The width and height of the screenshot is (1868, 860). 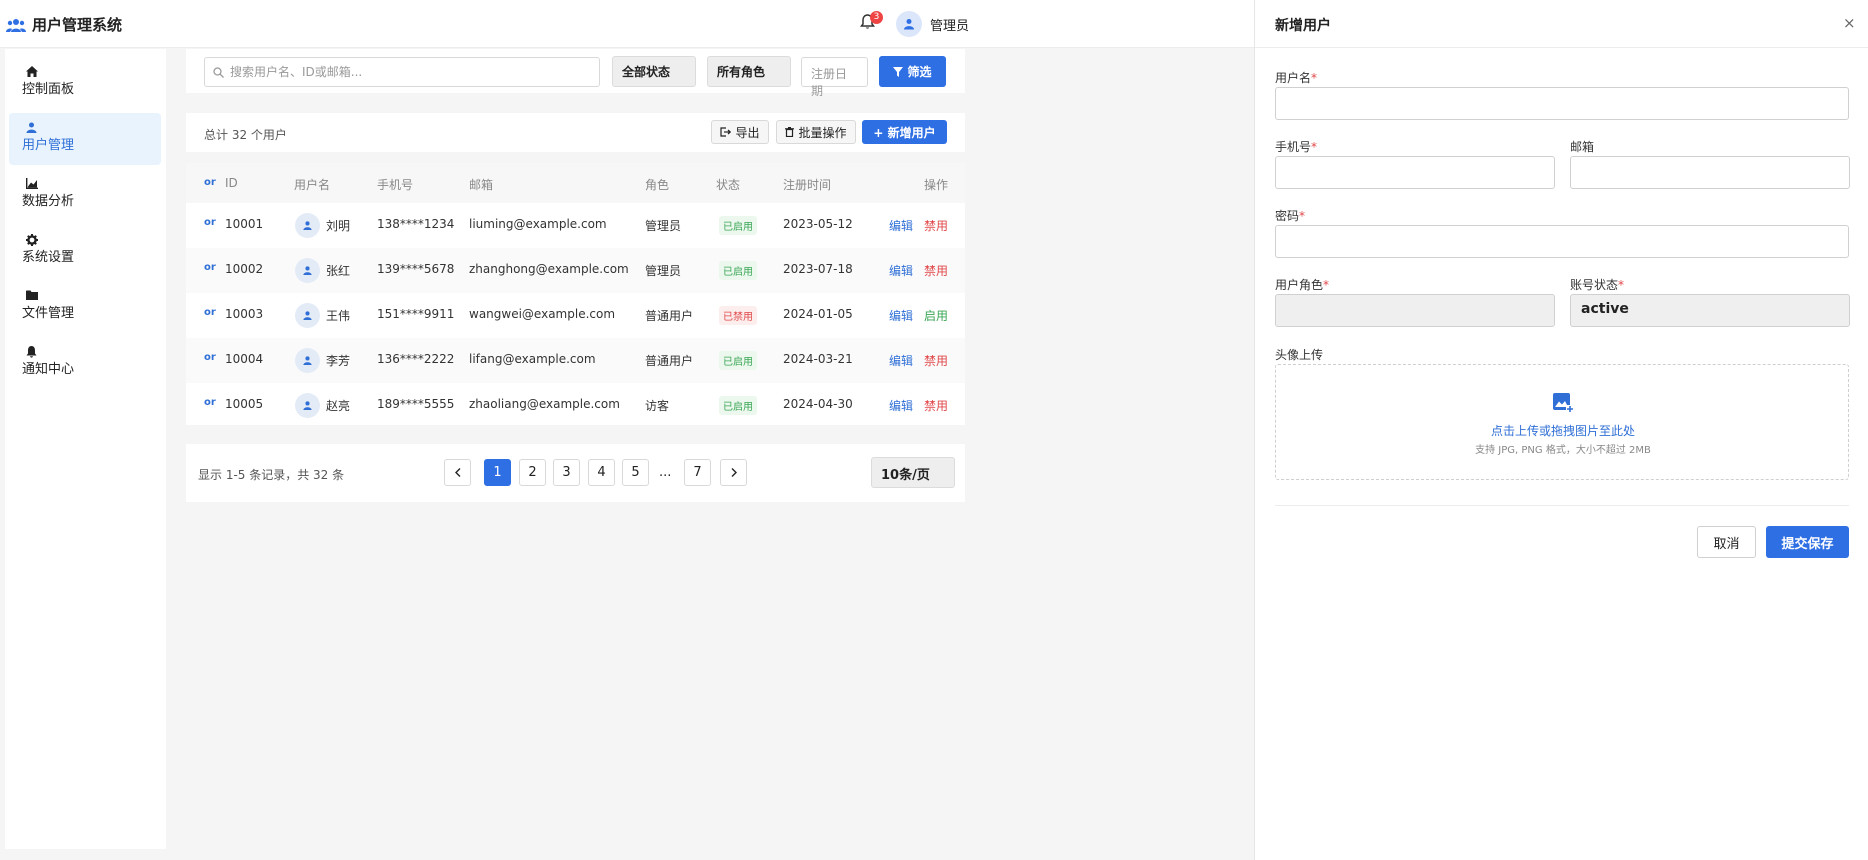 What do you see at coordinates (1710, 172) in the screenshot?
I see `email-field` at bounding box center [1710, 172].